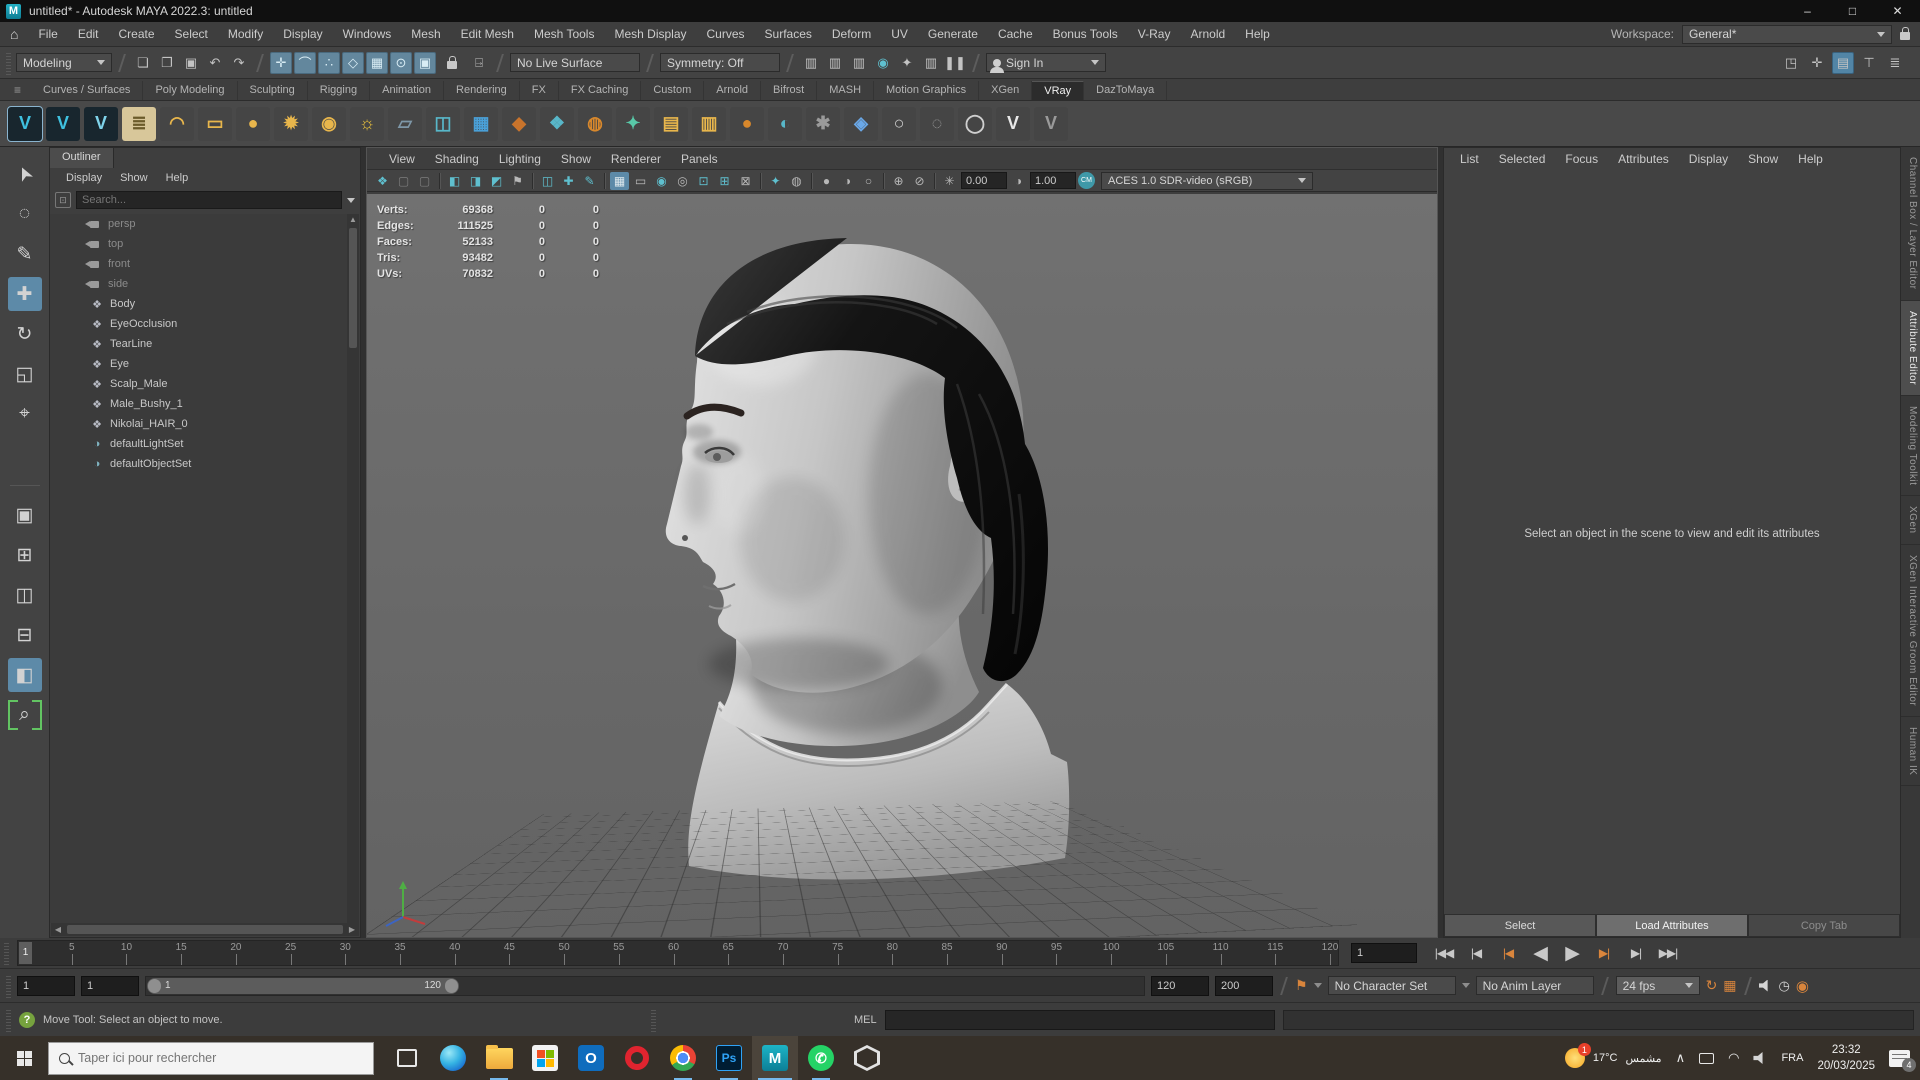 The image size is (1920, 1080). What do you see at coordinates (1085, 34) in the screenshot?
I see `menu-bonus-tools: Bonus Tools` at bounding box center [1085, 34].